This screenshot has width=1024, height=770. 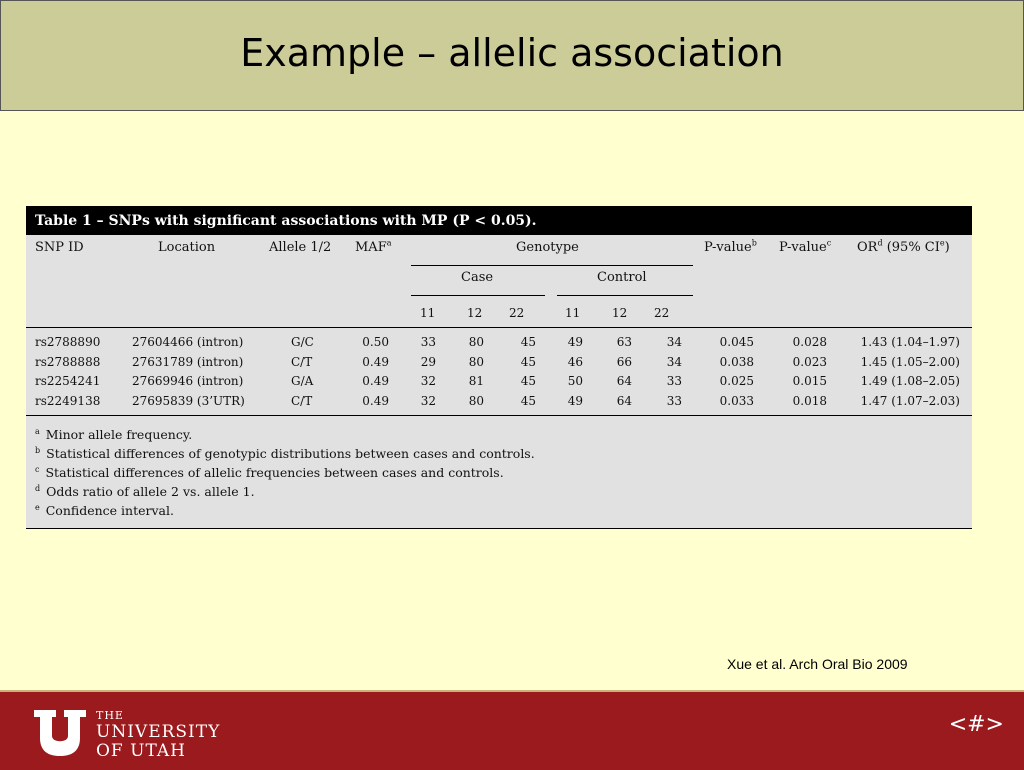 I want to click on footnote-marker: c, so click(x=37, y=469).